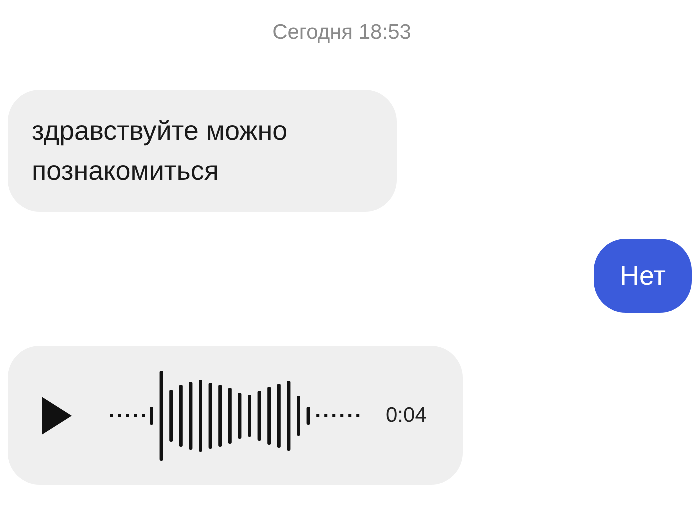 This screenshot has width=700, height=507. Describe the element at coordinates (643, 276) in the screenshot. I see `message-bubble: Нет` at that location.